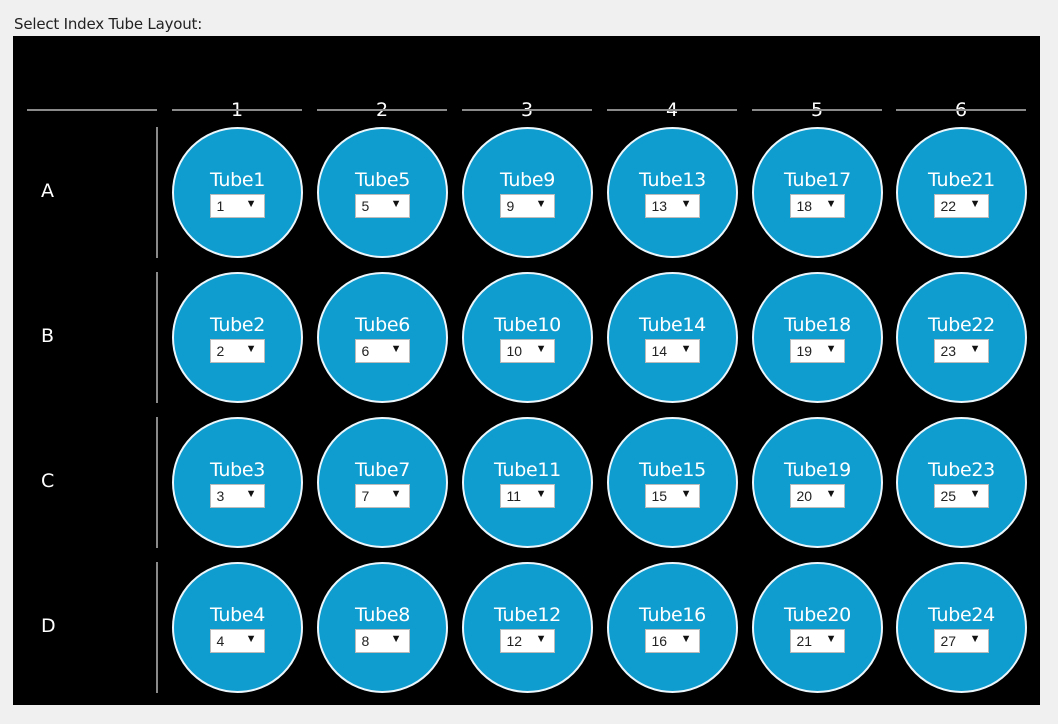  I want to click on tube-well: Tube6 6 ▼, so click(382, 337).